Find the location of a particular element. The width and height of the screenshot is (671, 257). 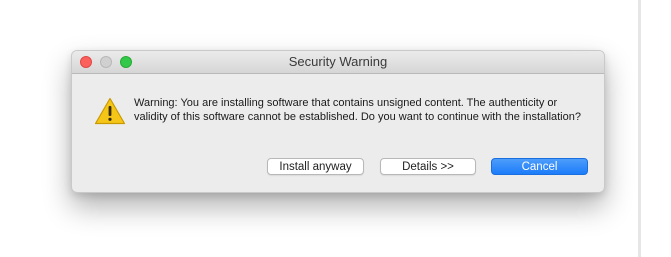

dialog-title: Security Warning is located at coordinates (338, 61).